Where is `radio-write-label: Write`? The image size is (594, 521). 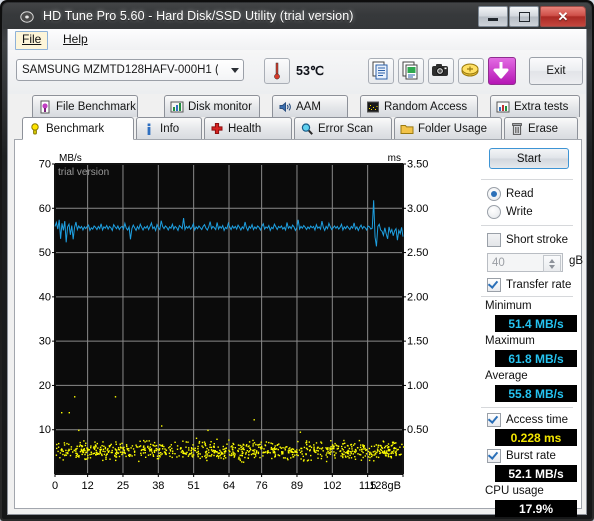 radio-write-label: Write is located at coordinates (519, 212).